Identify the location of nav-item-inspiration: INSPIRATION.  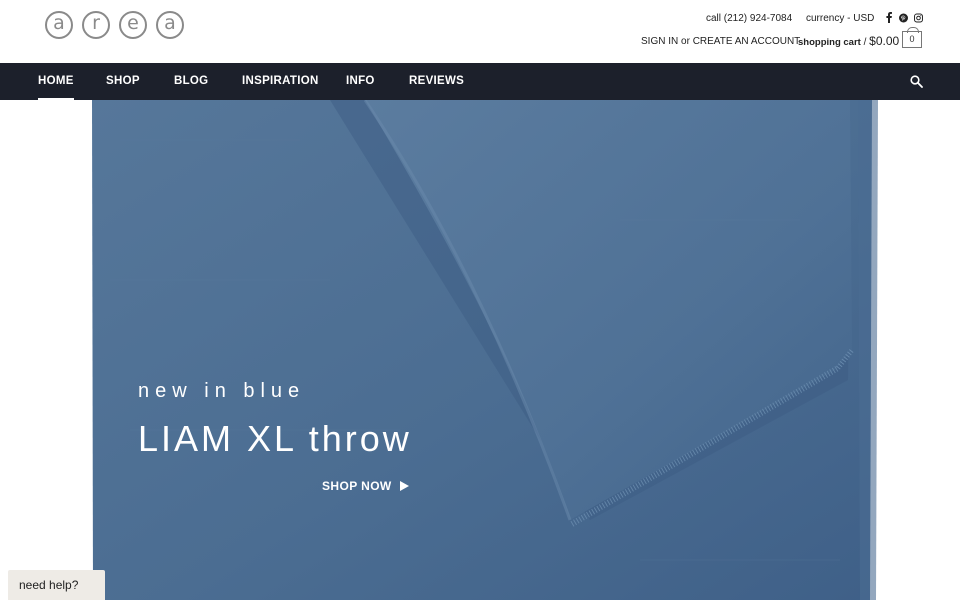
(280, 81).